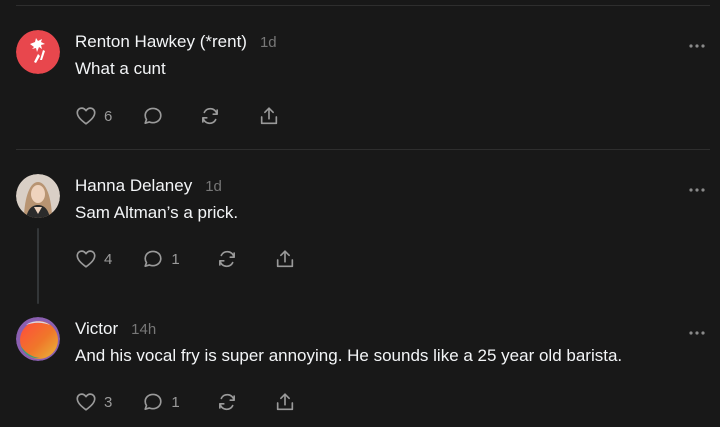  What do you see at coordinates (185, 402) in the screenshot?
I see `action-bar: 3 1` at bounding box center [185, 402].